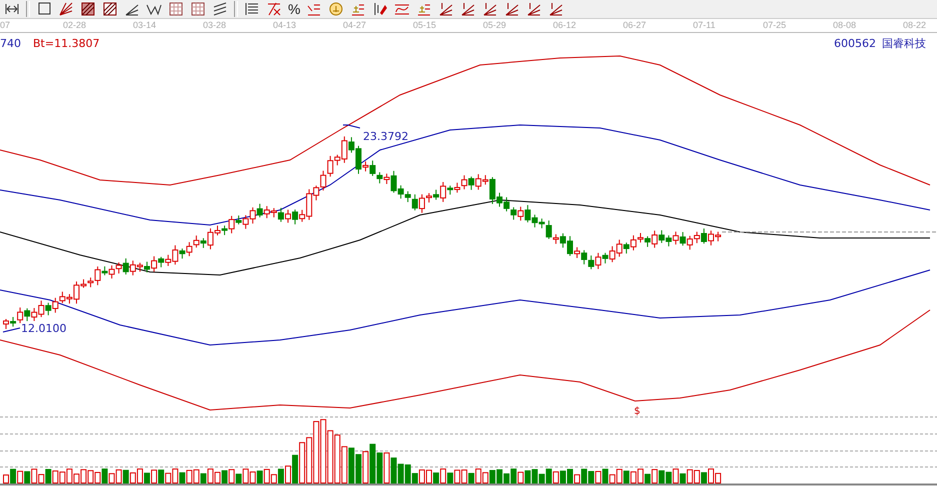 The height and width of the screenshot is (487, 937). Describe the element at coordinates (385, 136) in the screenshot. I see `high-price-label: 23.3792` at that location.